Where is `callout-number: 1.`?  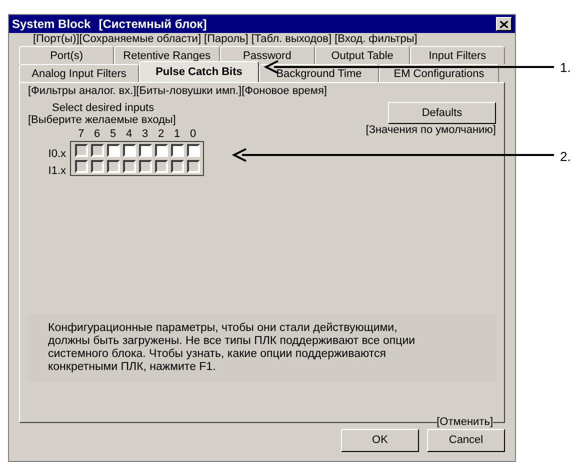 callout-number: 1. is located at coordinates (565, 68).